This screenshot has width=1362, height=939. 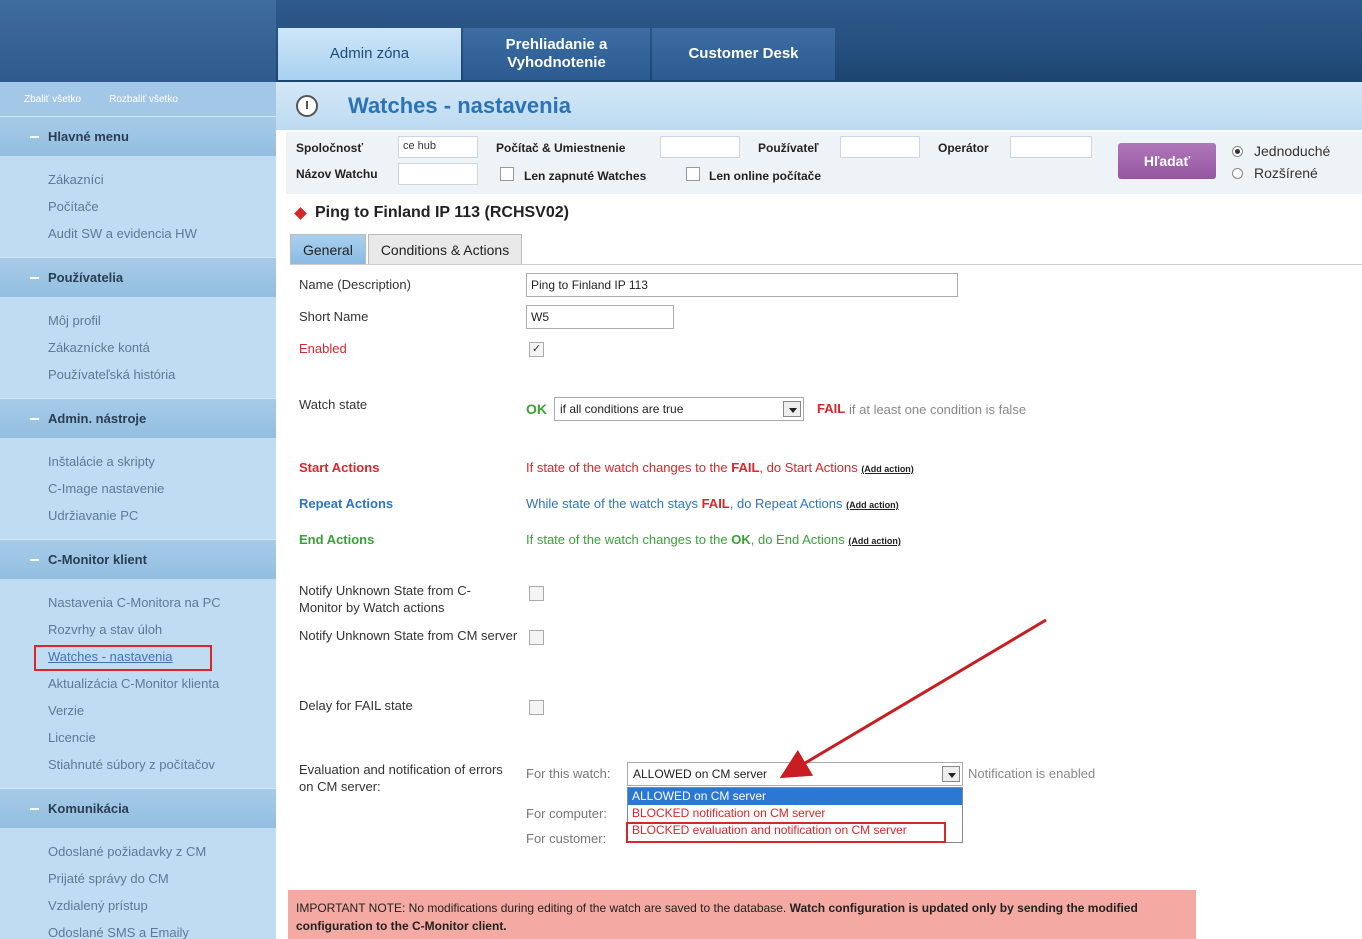 I want to click on enabled-checkbox: ✓, so click(x=536, y=349).